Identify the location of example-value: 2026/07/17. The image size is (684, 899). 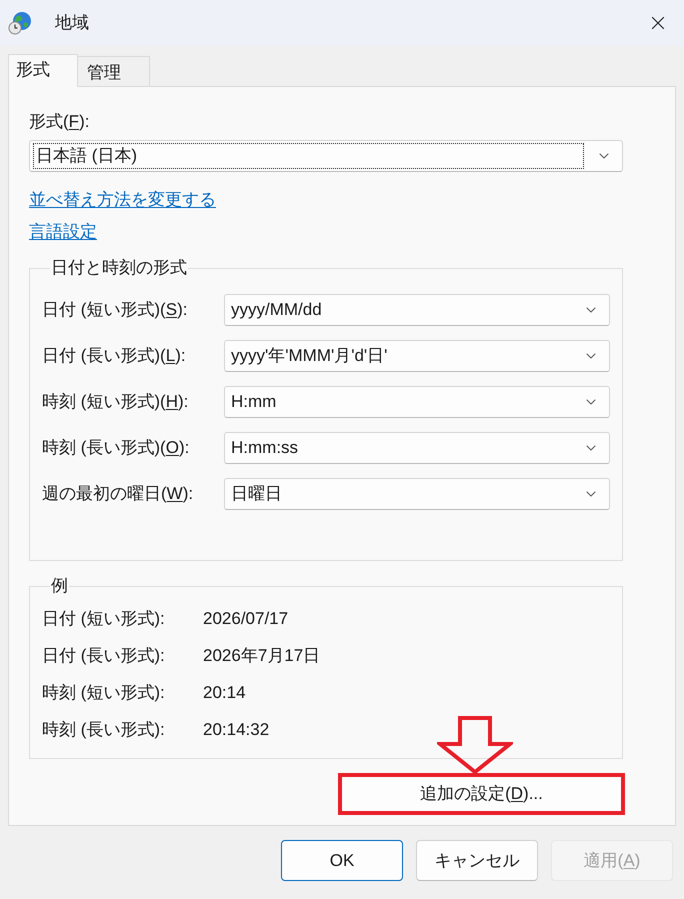
(245, 619).